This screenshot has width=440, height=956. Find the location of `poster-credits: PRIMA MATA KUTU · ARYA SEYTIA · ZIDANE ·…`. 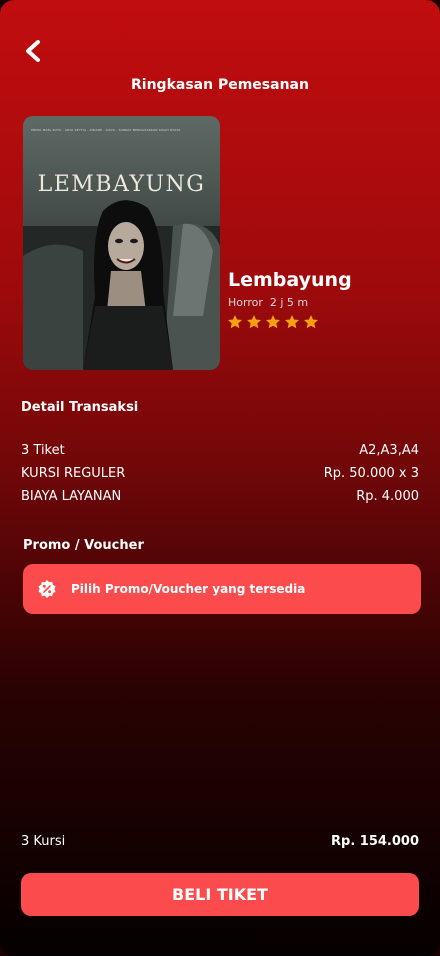

poster-credits: PRIMA MATA KUTU · ARYA SEYTIA · ZIDANE ·… is located at coordinates (106, 130).